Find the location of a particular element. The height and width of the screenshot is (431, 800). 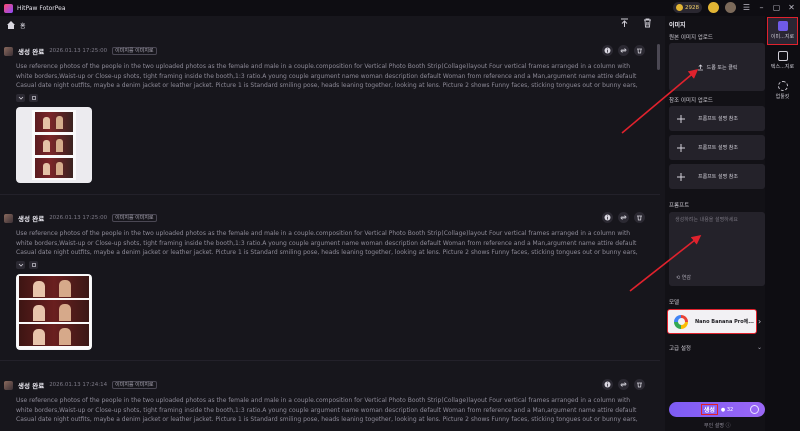

avatar is located at coordinates (730, 7).